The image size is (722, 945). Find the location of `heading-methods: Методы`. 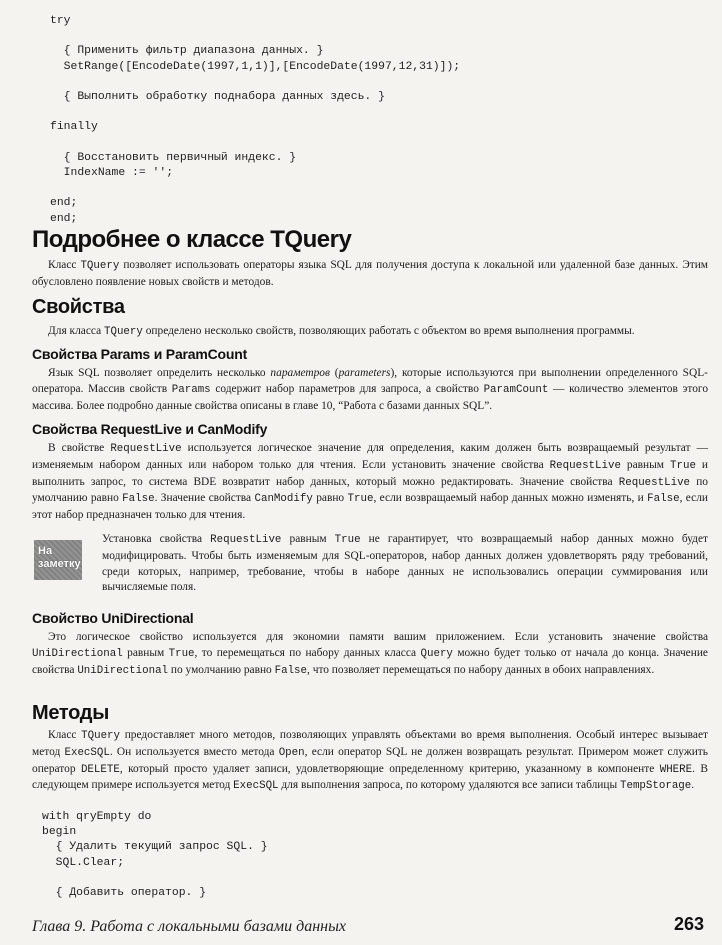

heading-methods: Методы is located at coordinates (70, 713).